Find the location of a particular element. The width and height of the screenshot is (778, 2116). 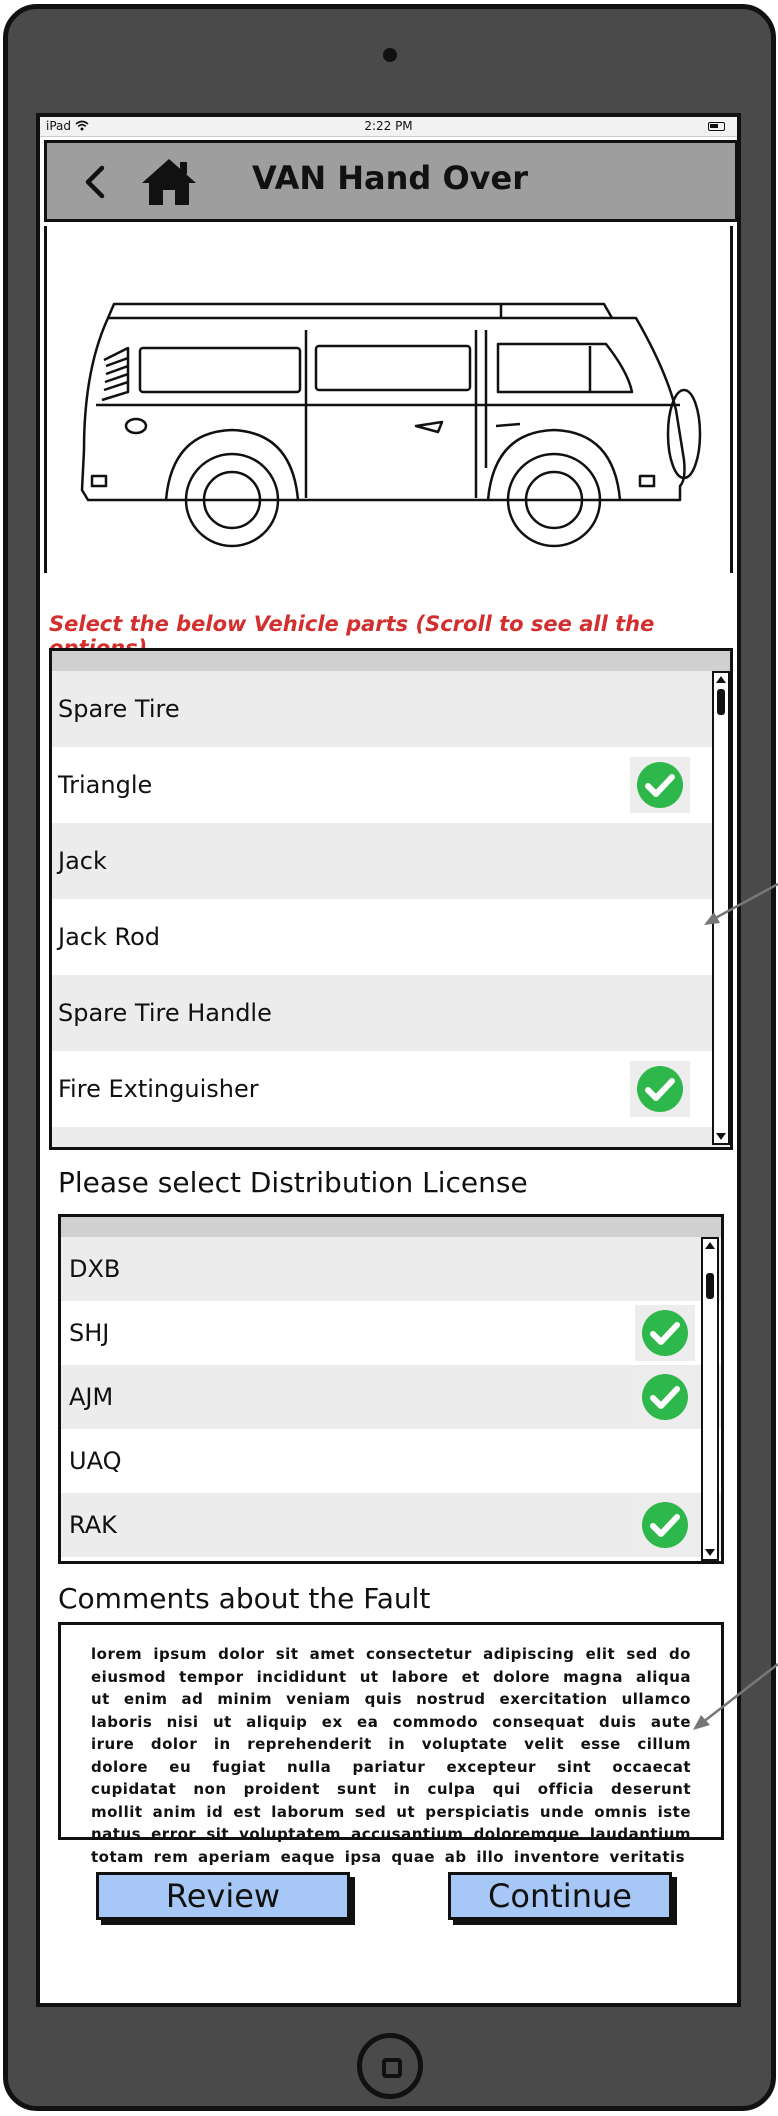

home-button-square-icon is located at coordinates (392, 2068).